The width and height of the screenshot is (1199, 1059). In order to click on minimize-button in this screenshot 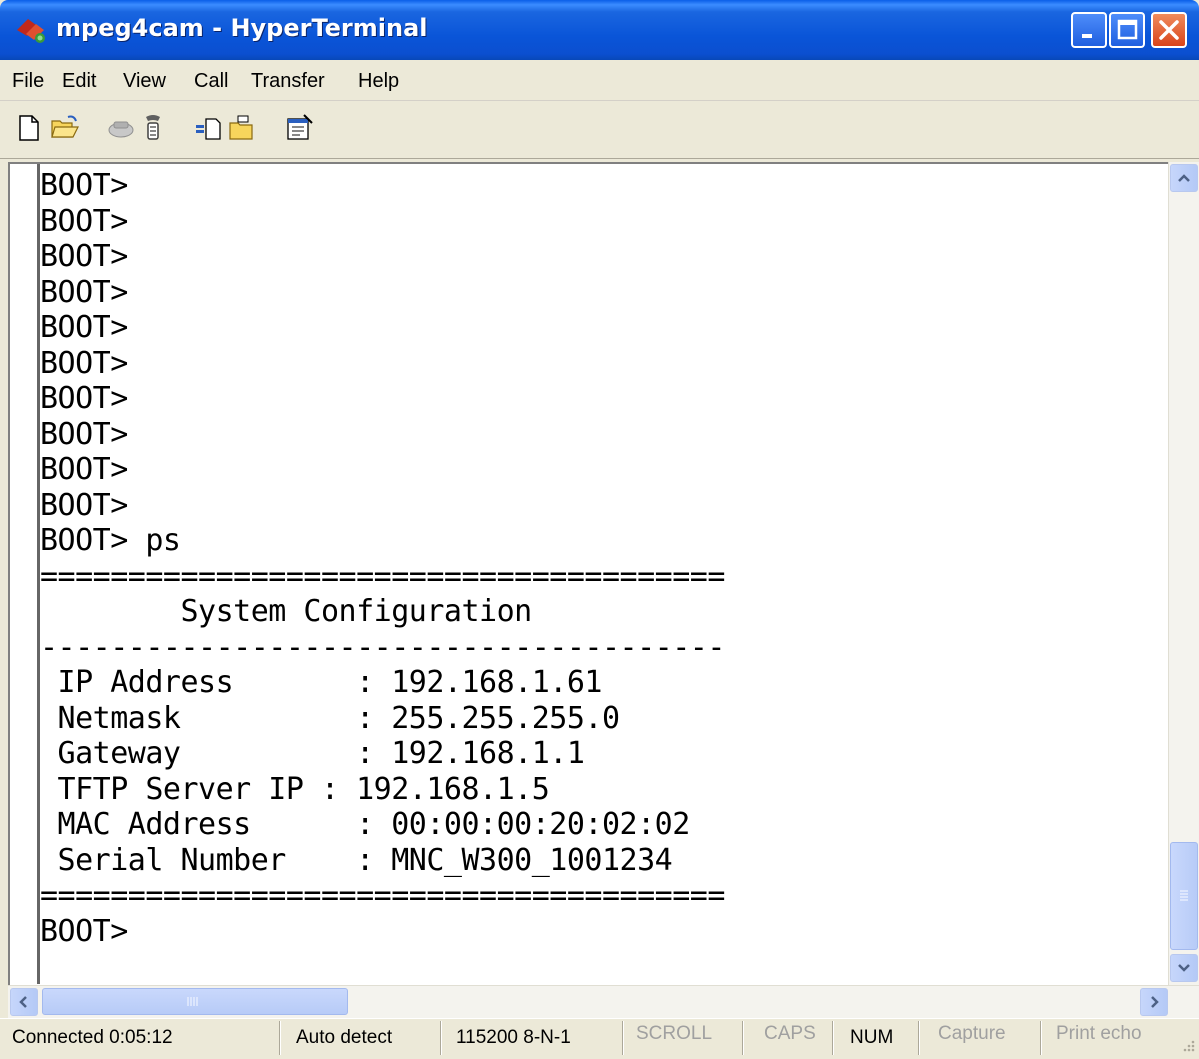, I will do `click(1089, 30)`.